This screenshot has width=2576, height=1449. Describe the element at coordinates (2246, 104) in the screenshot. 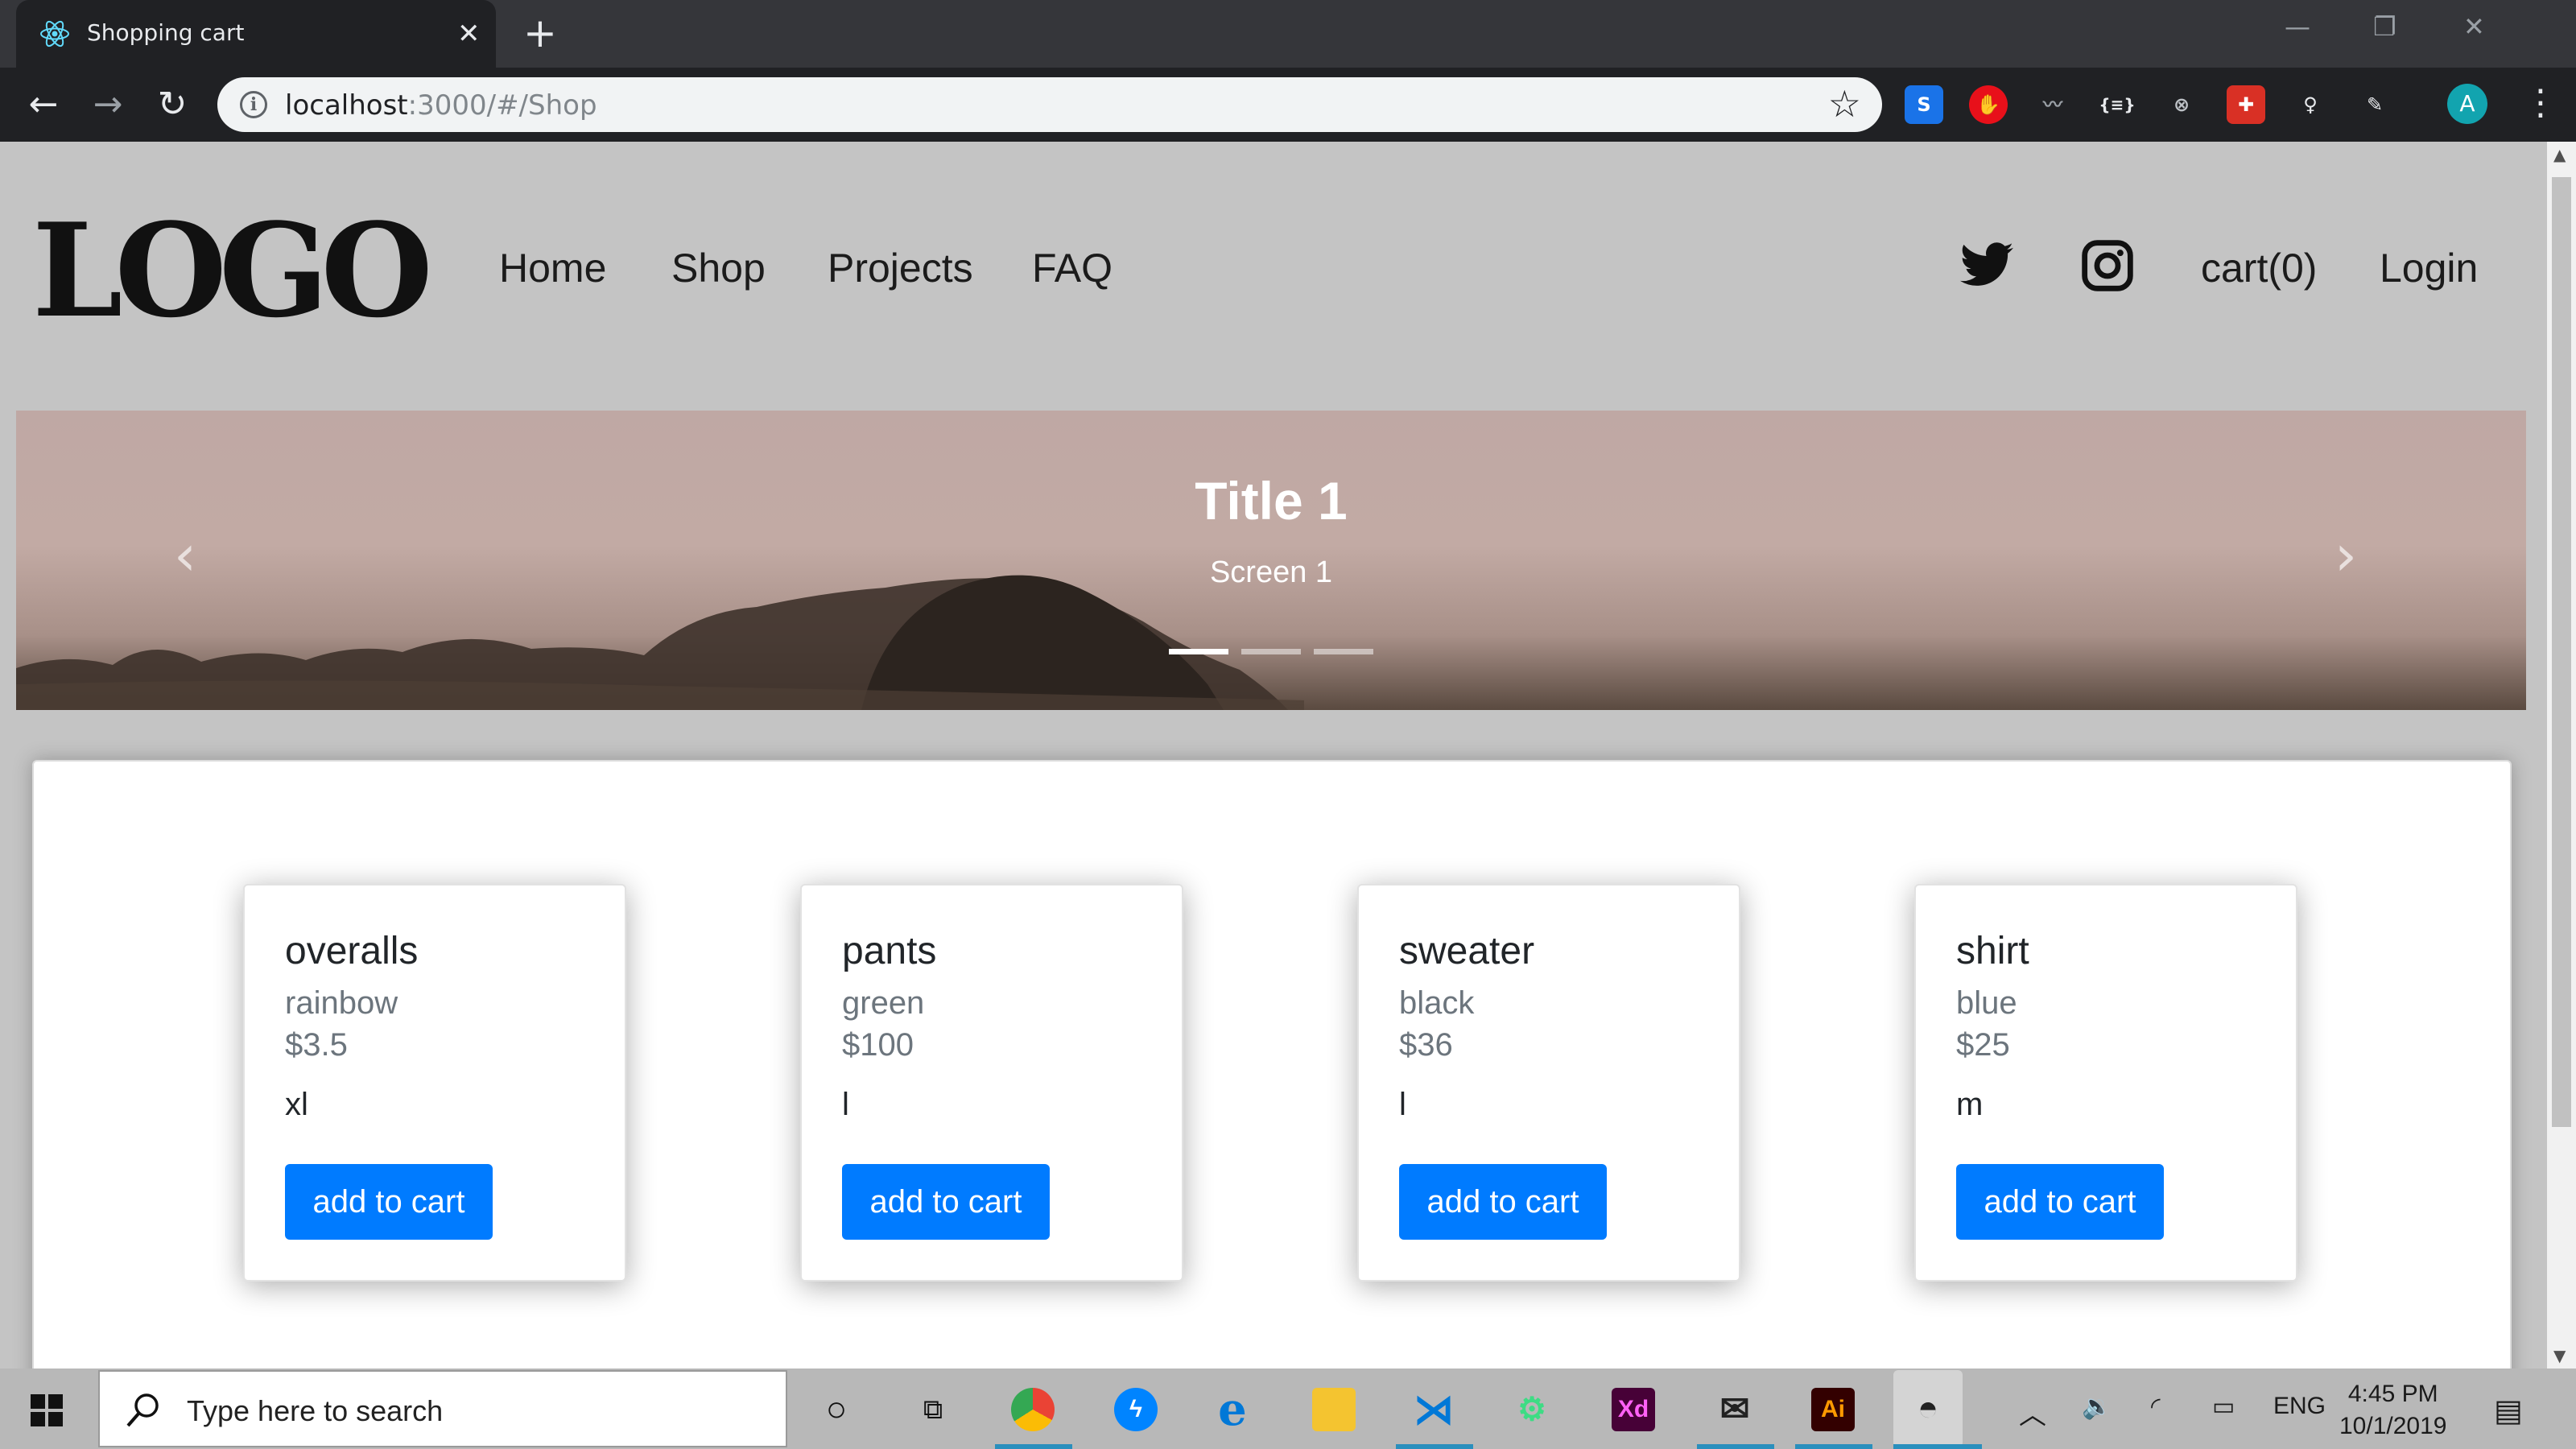

I see `extension-puzzle-icon: ✚` at that location.